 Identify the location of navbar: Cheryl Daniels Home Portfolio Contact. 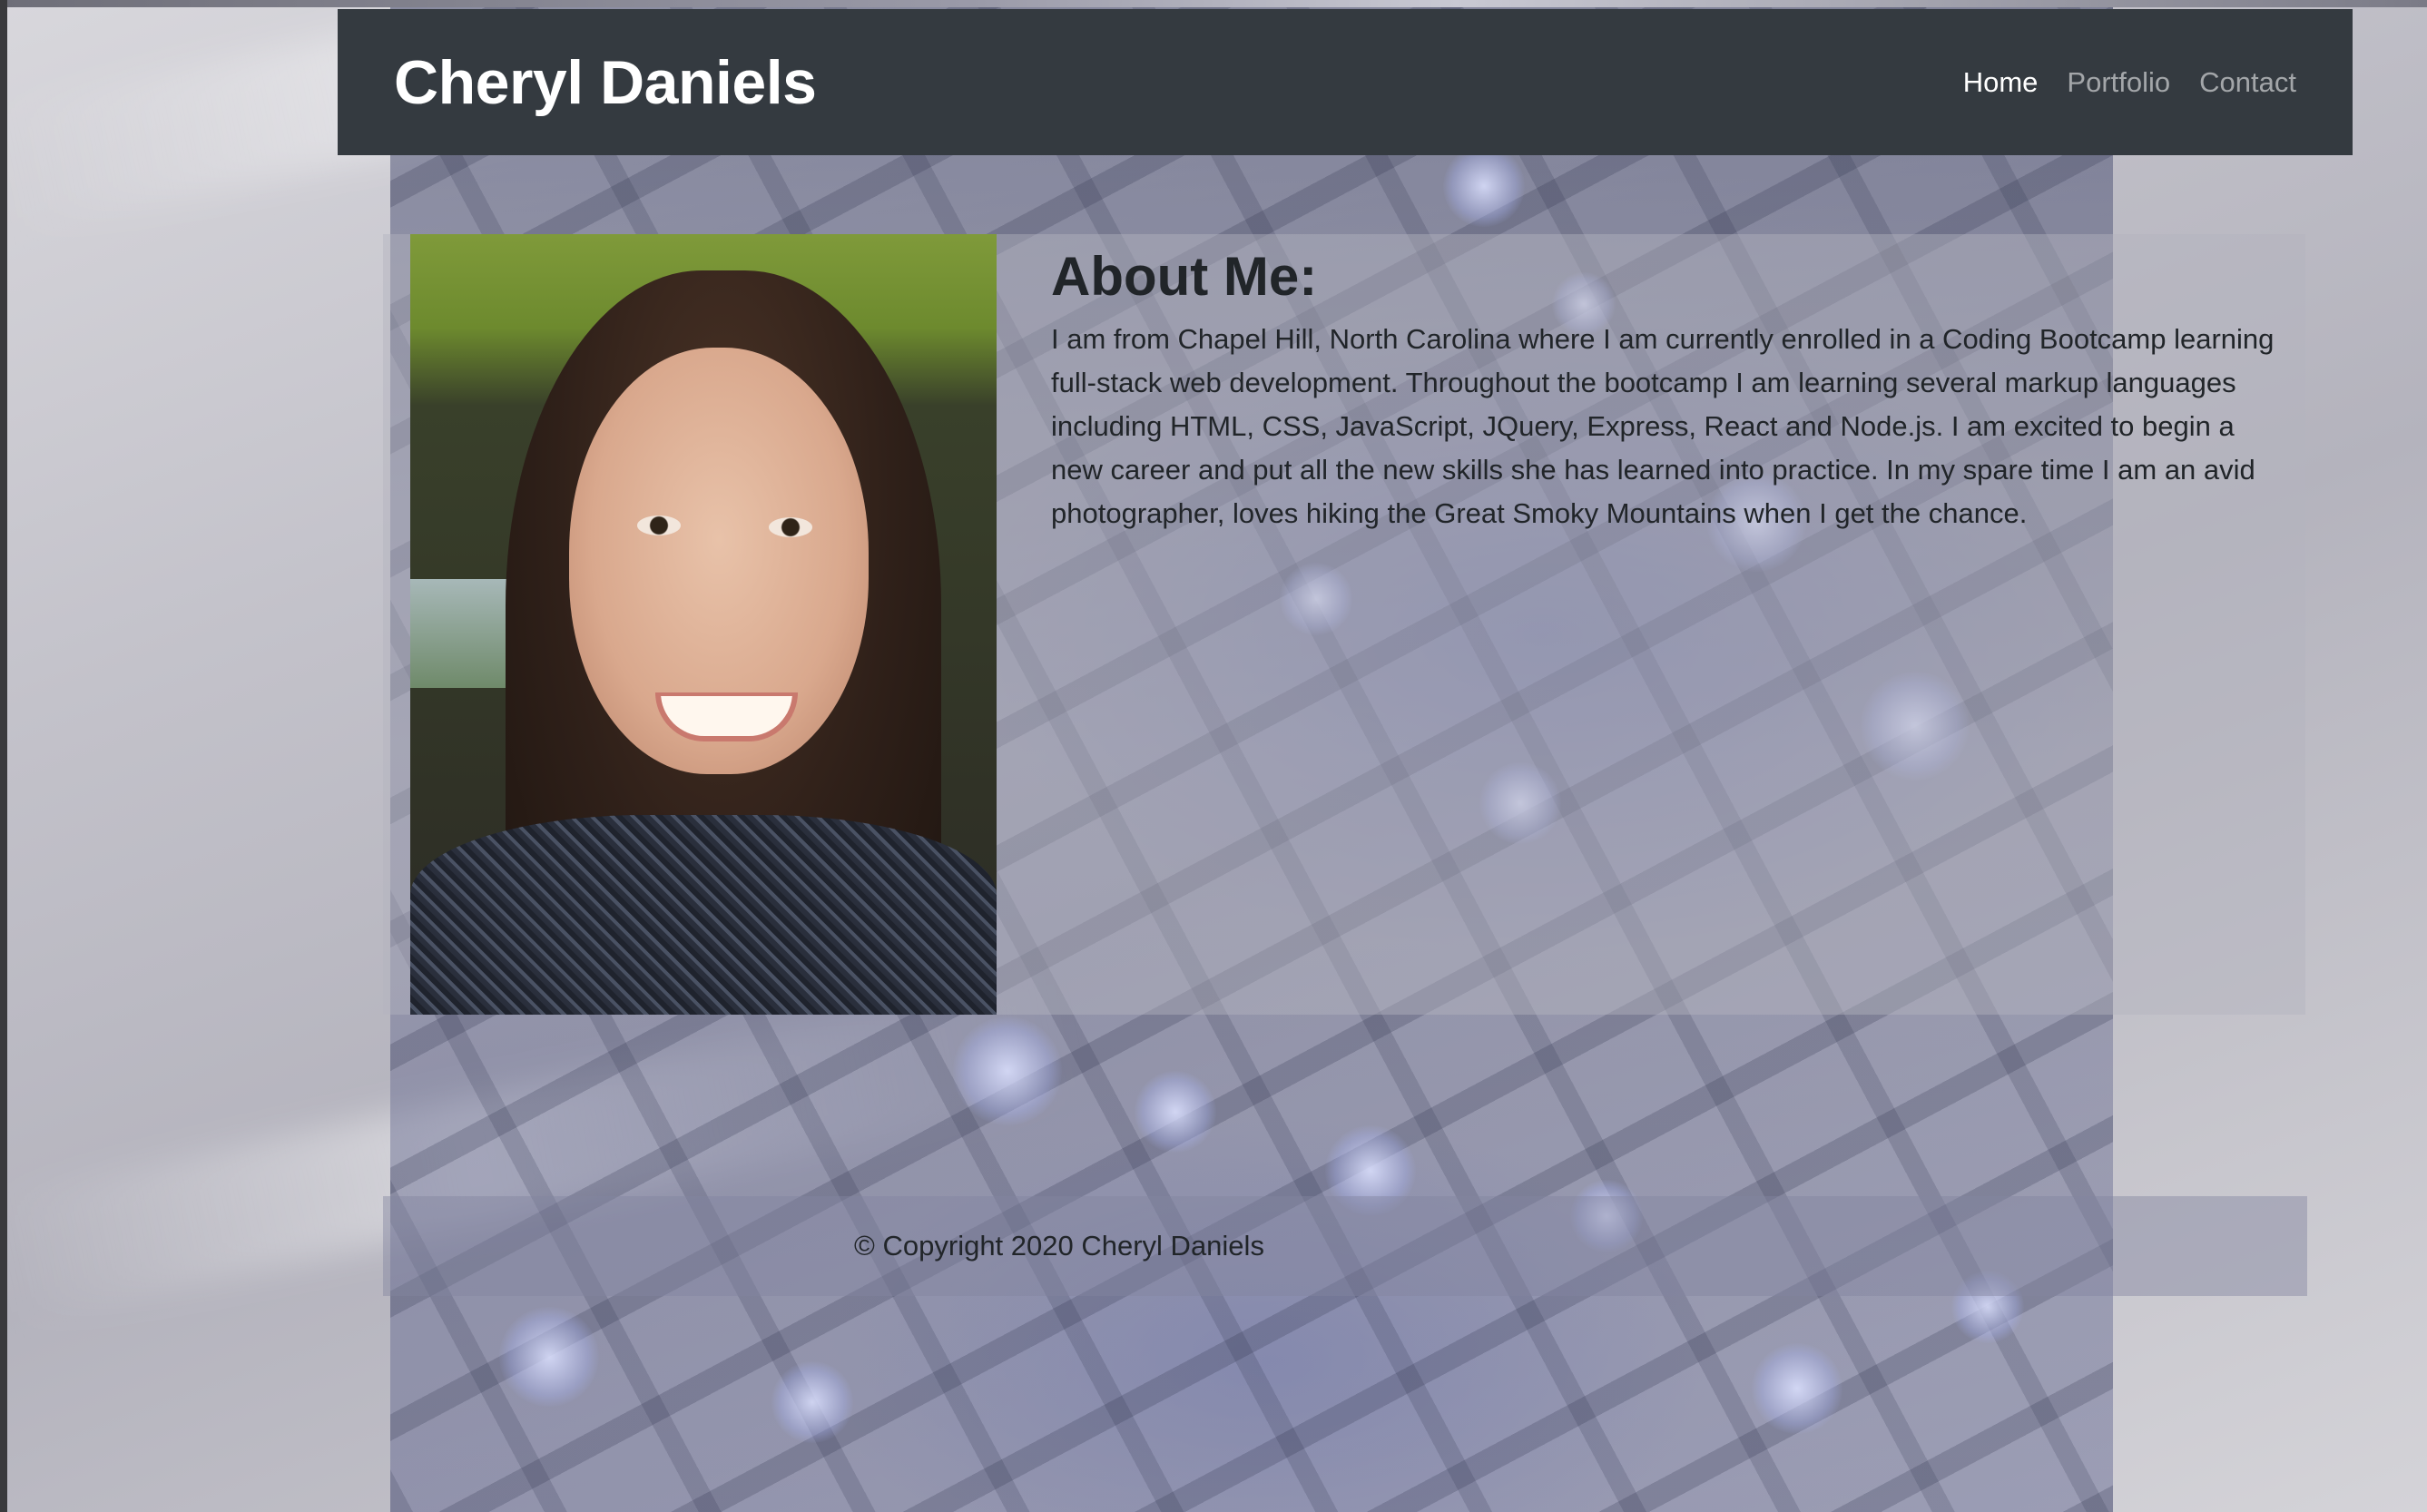
(1345, 82).